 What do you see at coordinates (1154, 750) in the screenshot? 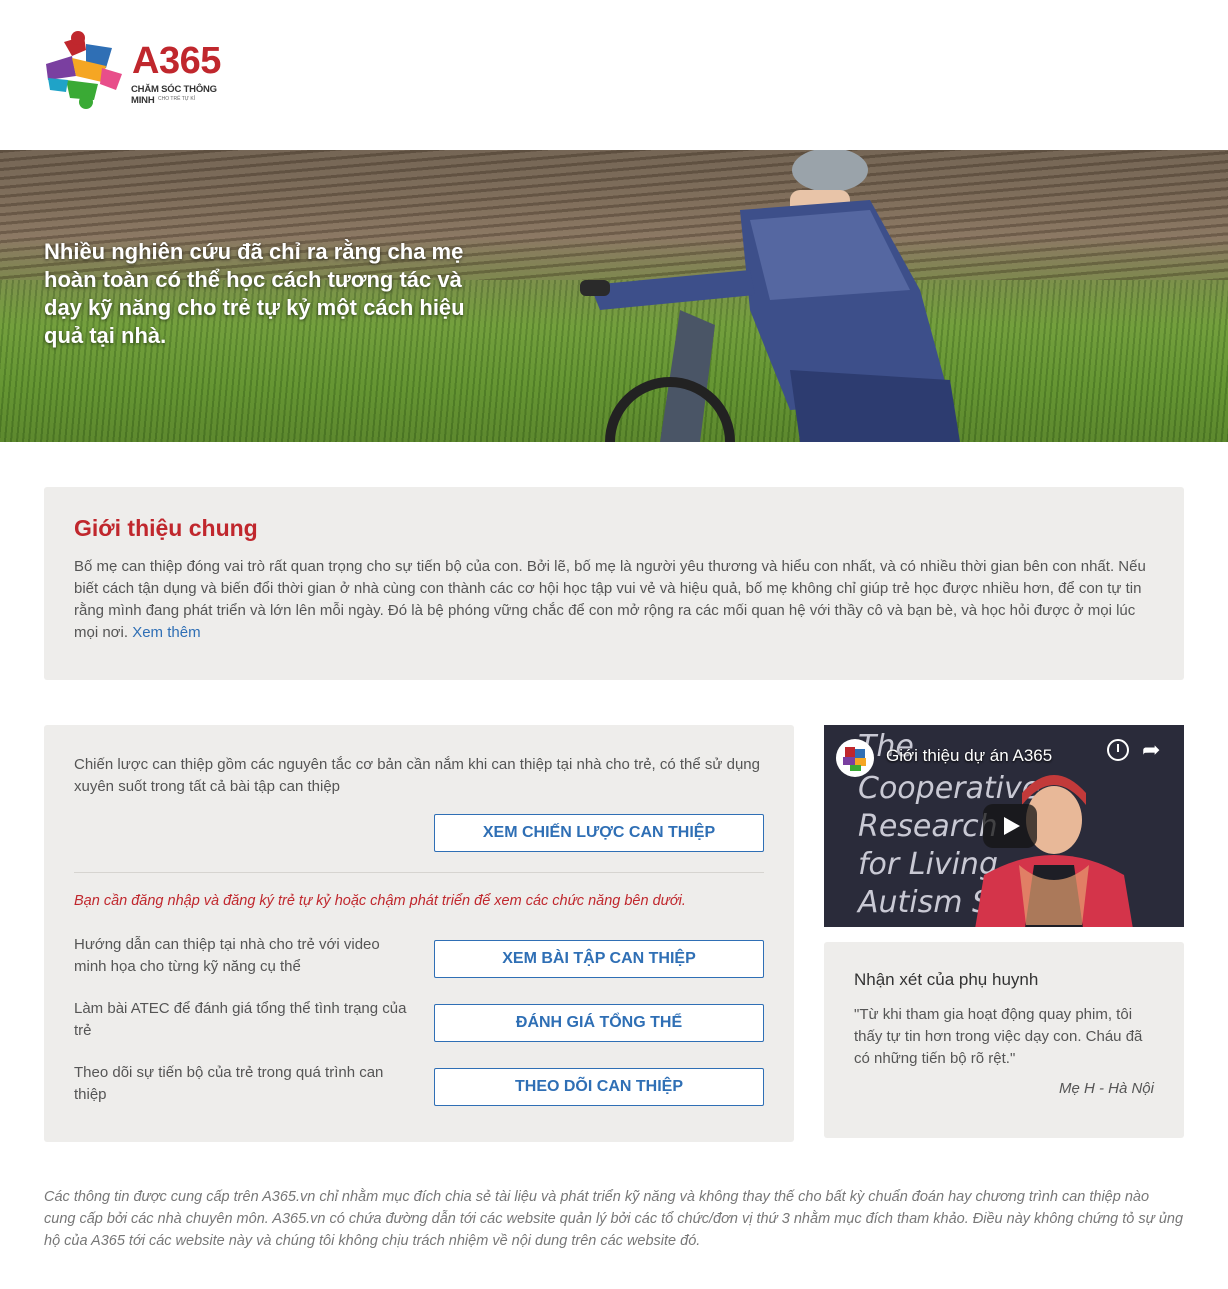
I see `share-icon: ➦` at bounding box center [1154, 750].